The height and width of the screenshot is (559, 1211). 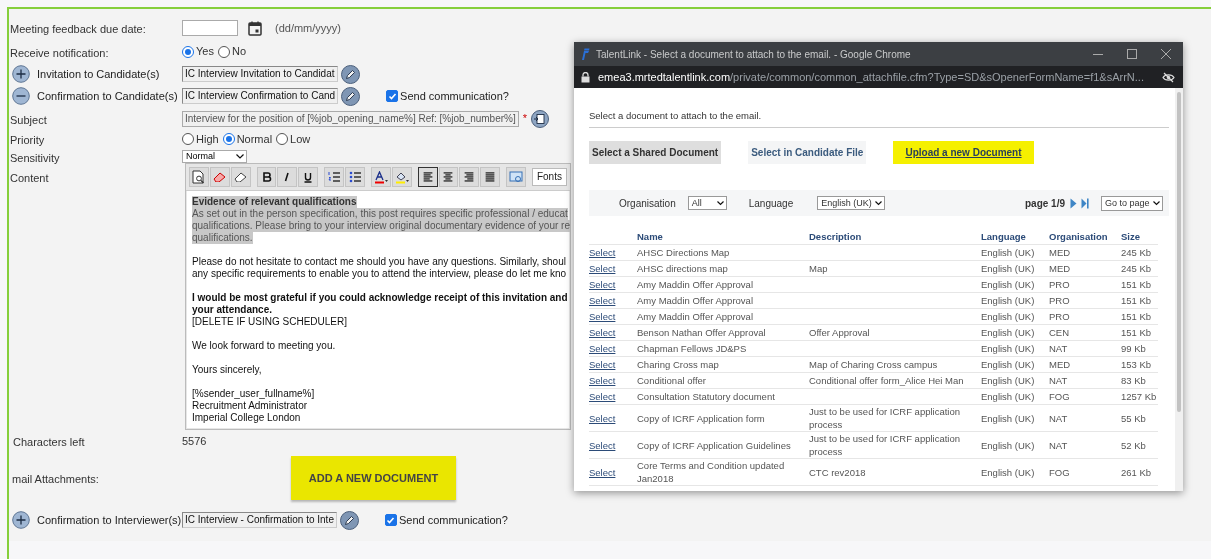 What do you see at coordinates (714, 445) in the screenshot?
I see `table-cell: Copy of ICRF Application Guidelines` at bounding box center [714, 445].